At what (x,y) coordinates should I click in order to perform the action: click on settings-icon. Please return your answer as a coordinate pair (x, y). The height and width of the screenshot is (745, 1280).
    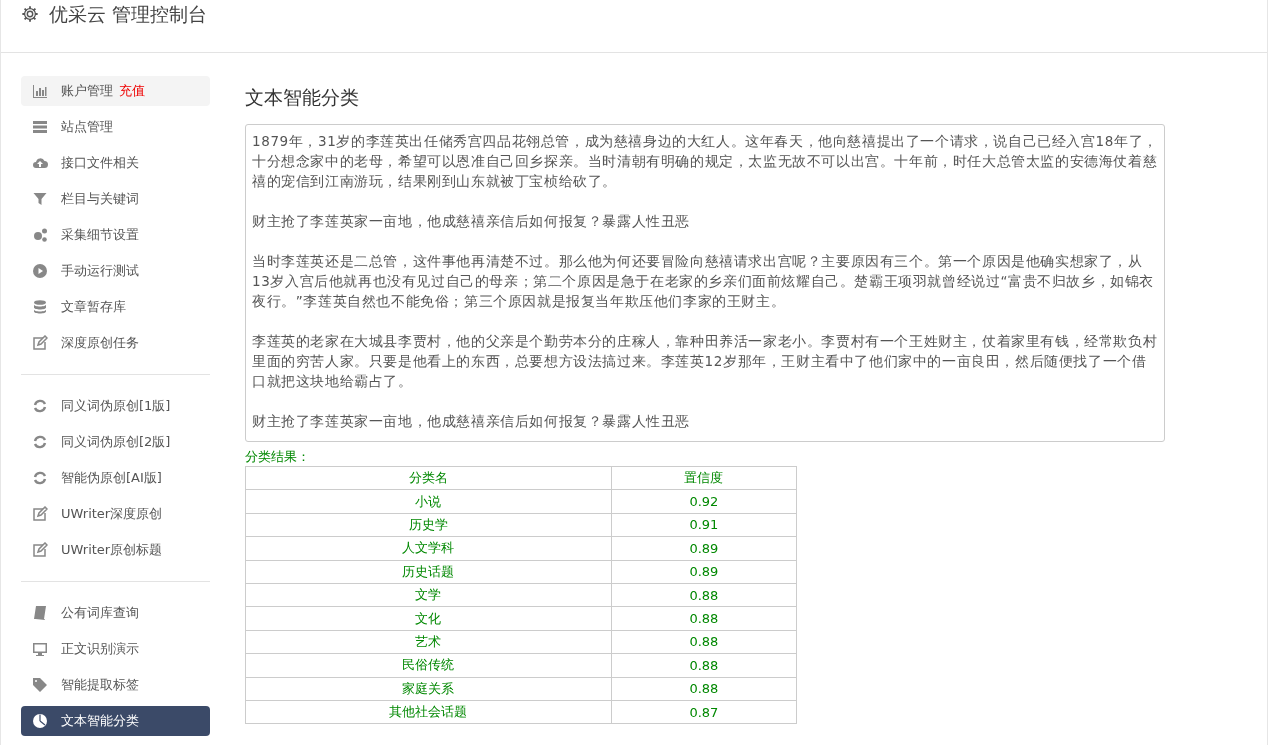
    Looking at the image, I should click on (30, 14).